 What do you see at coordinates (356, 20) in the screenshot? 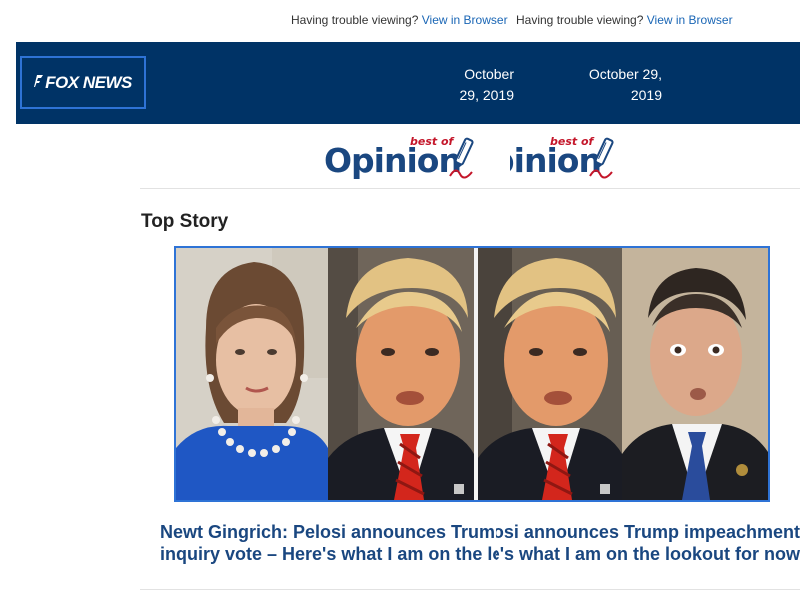
I see `trouble-text: Having trouble viewing?` at bounding box center [356, 20].